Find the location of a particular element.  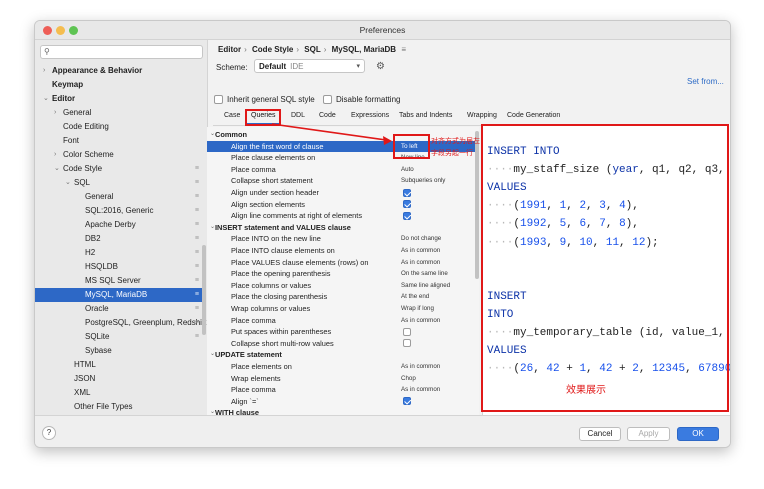

scheme-select: Default IDE ▾ is located at coordinates (309, 66).